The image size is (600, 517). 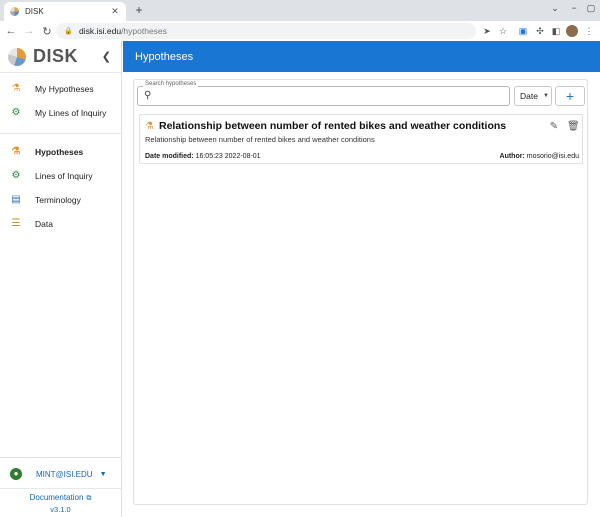 What do you see at coordinates (570, 96) in the screenshot?
I see `add-hypothesis-button: +` at bounding box center [570, 96].